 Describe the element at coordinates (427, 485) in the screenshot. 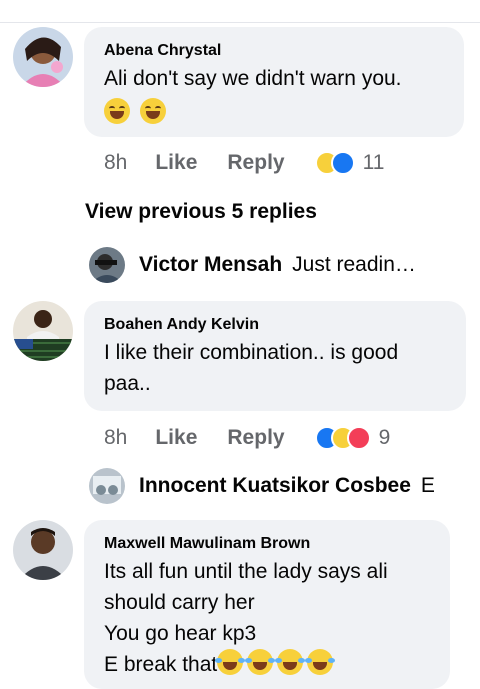

I see `reply-text-preview: E` at that location.